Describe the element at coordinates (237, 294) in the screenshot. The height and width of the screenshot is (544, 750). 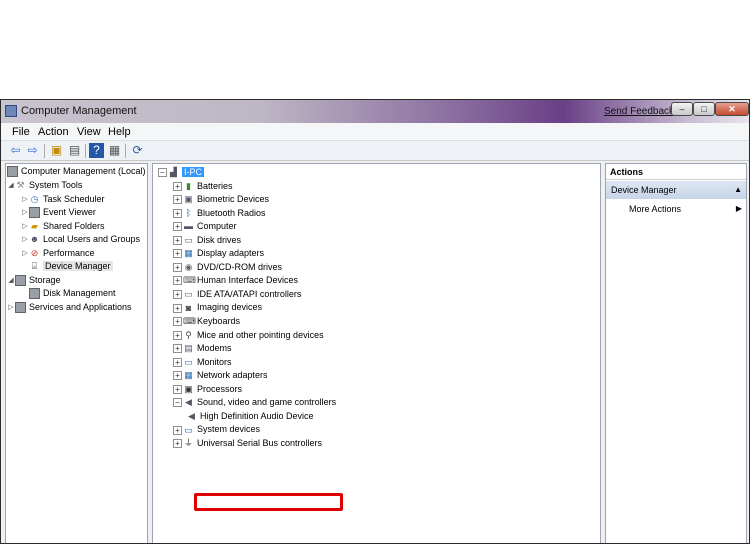
I see `device-category-item: + ▭ IDE ATA/ATAPI controllers` at that location.